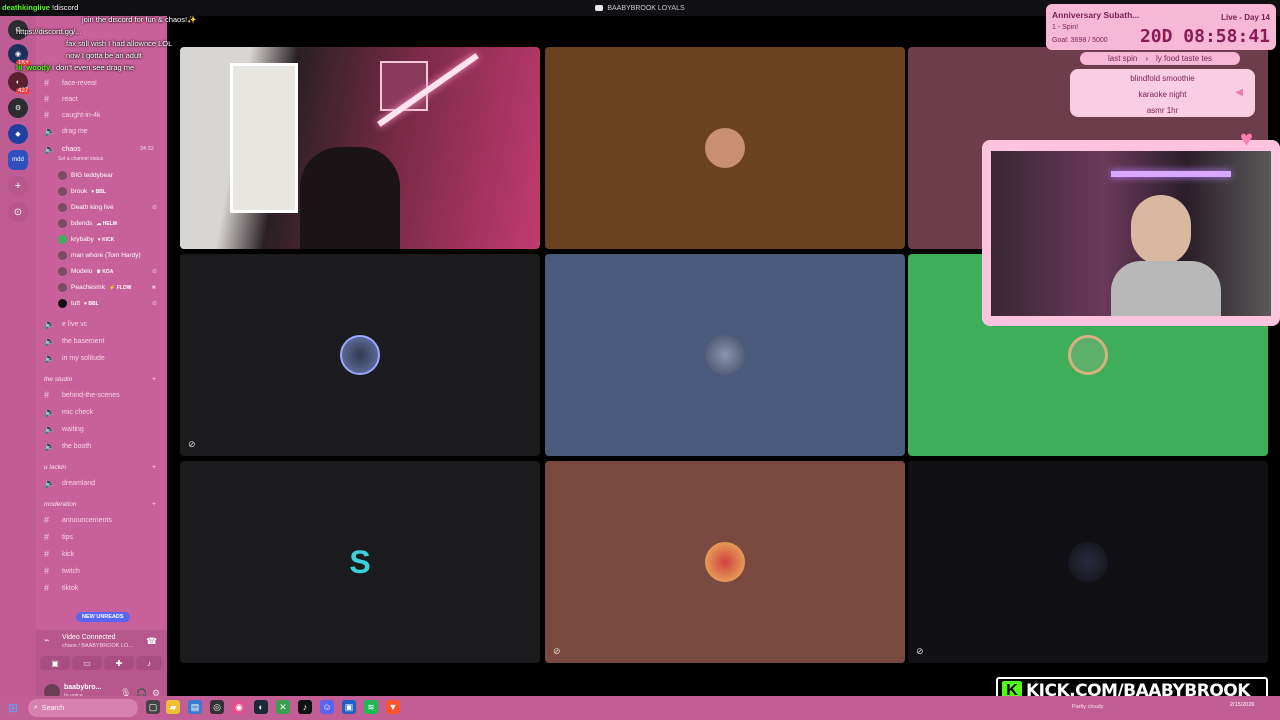 This screenshot has width=1280, height=720. Describe the element at coordinates (305, 707) in the screenshot. I see `tiktok-icon: ♪` at that location.